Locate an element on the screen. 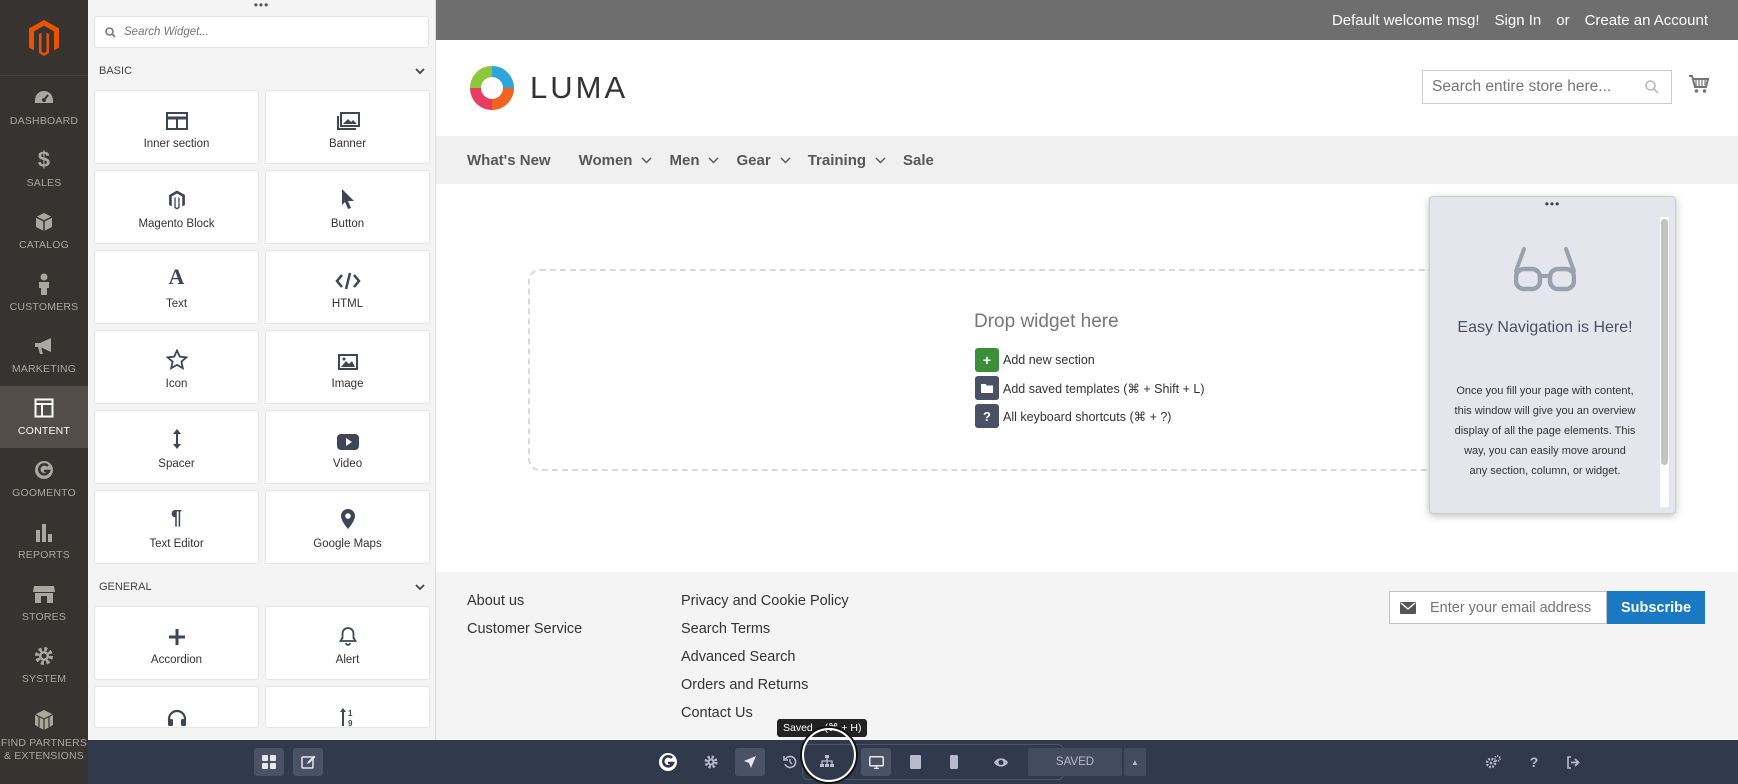  history-button is located at coordinates (790, 762).